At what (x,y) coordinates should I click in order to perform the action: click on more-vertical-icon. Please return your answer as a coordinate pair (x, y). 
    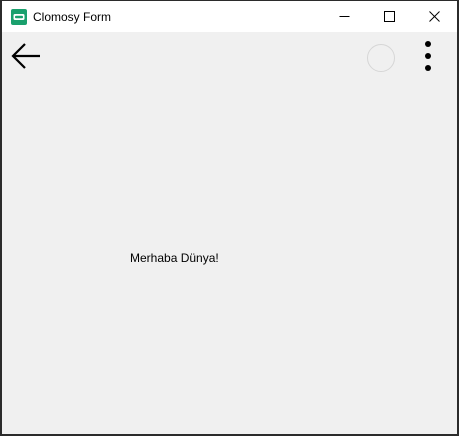
    Looking at the image, I should click on (428, 58).